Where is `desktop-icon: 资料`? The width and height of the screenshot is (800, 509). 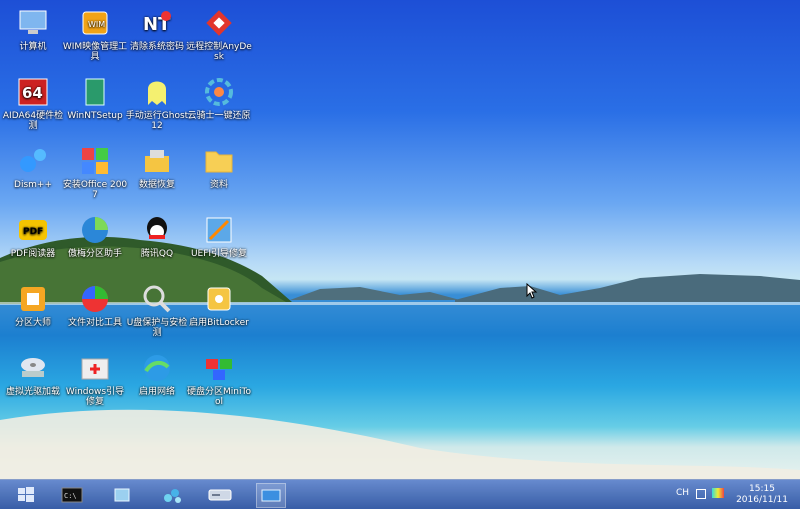 desktop-icon: 资料 is located at coordinates (219, 171).